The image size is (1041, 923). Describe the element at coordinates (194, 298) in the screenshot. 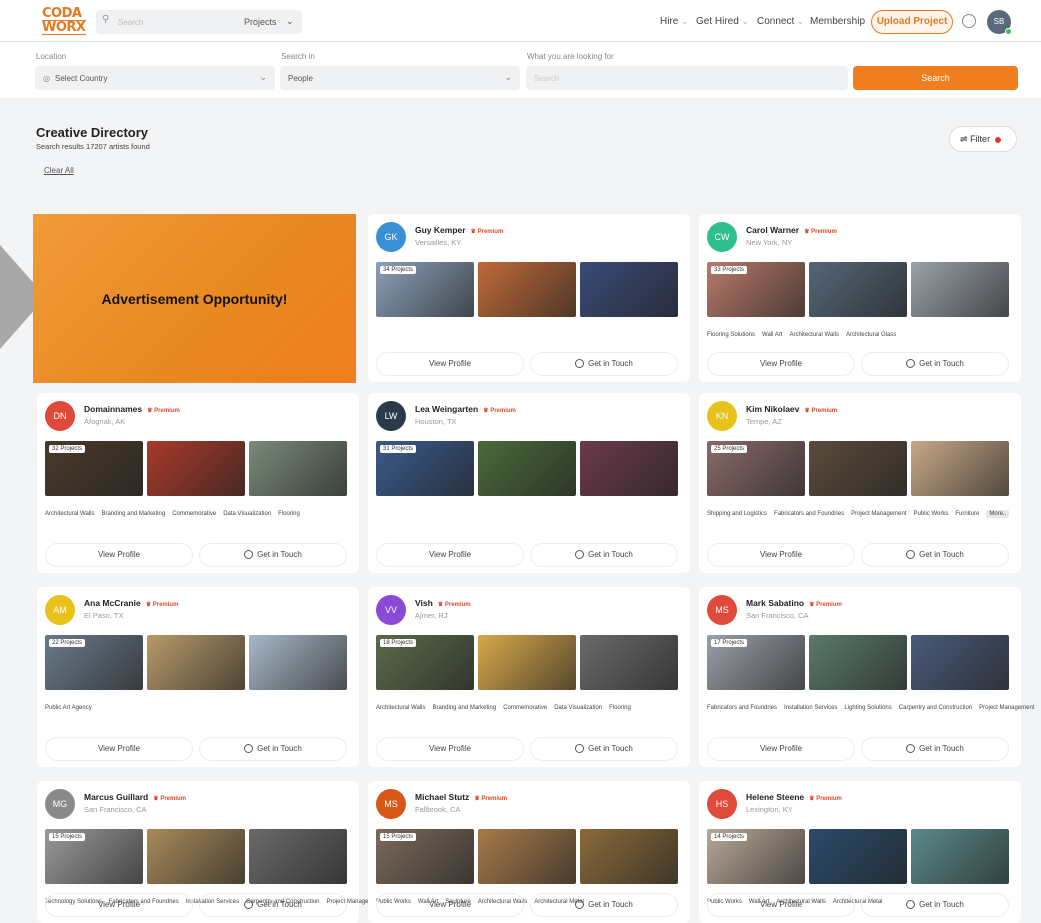

I see `advertisement-banner: Advertisement Opportunity!` at that location.